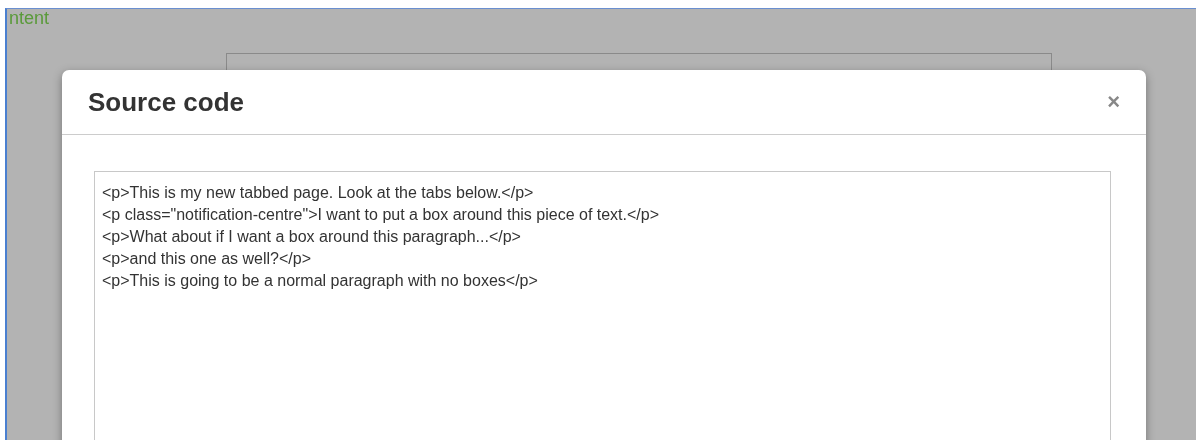 This screenshot has width=1196, height=440. Describe the element at coordinates (166, 102) in the screenshot. I see `dialog-title: Source code` at that location.